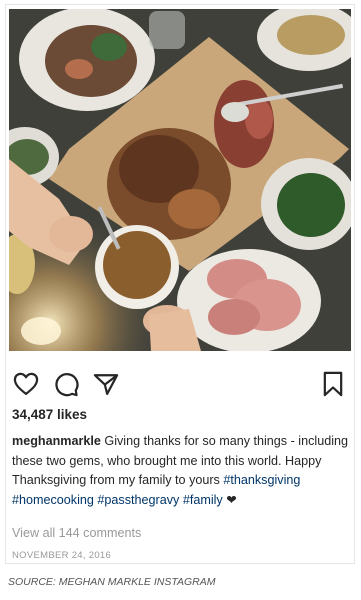 Image resolution: width=361 pixels, height=600 pixels. What do you see at coordinates (180, 384) in the screenshot?
I see `post-actions-bar` at bounding box center [180, 384].